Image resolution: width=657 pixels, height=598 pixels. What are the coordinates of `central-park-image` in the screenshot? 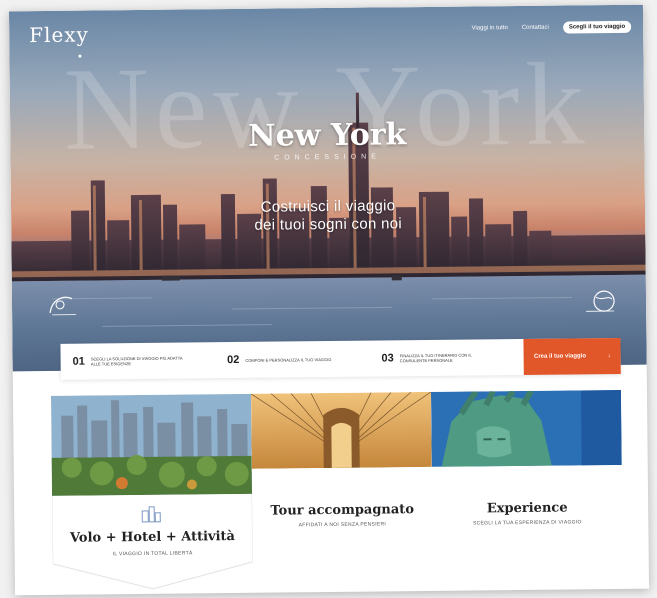 It's located at (151, 444).